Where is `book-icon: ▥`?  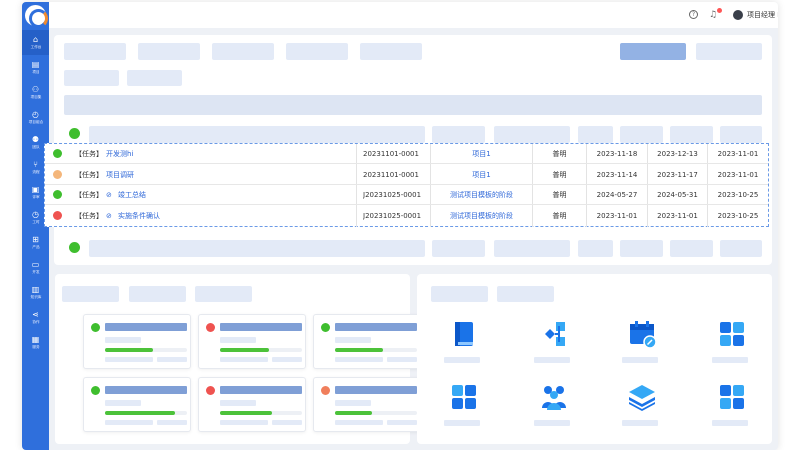
book-icon: ▥ is located at coordinates (35, 289).